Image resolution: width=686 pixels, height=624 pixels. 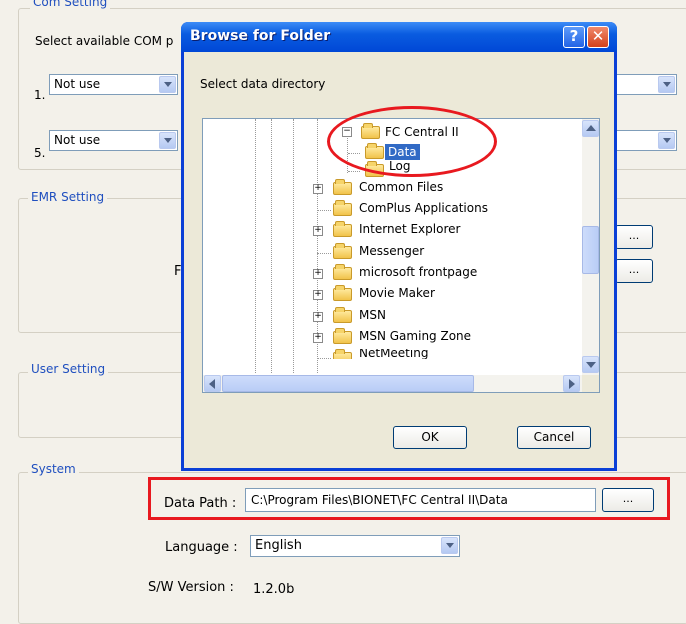 I want to click on chevron-left-icon, so click(x=212, y=384).